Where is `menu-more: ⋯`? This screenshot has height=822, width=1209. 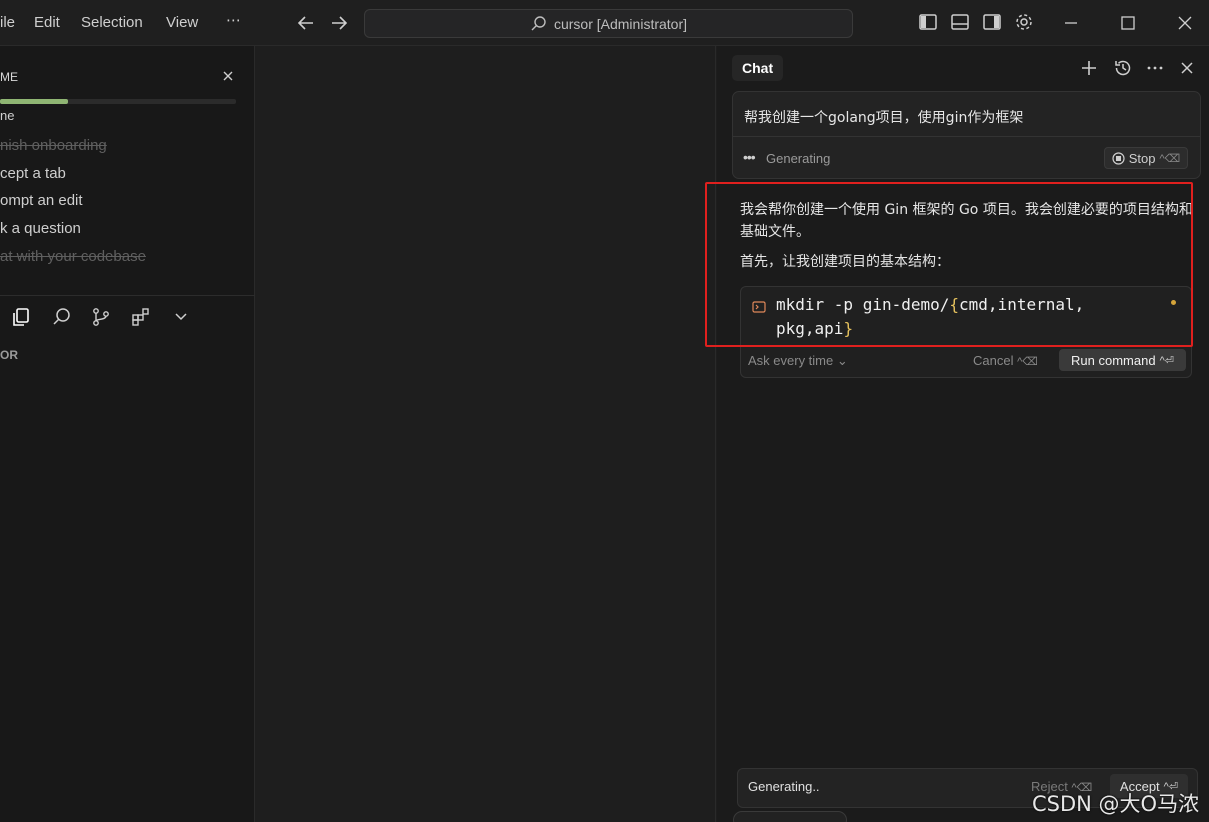 menu-more: ⋯ is located at coordinates (233, 20).